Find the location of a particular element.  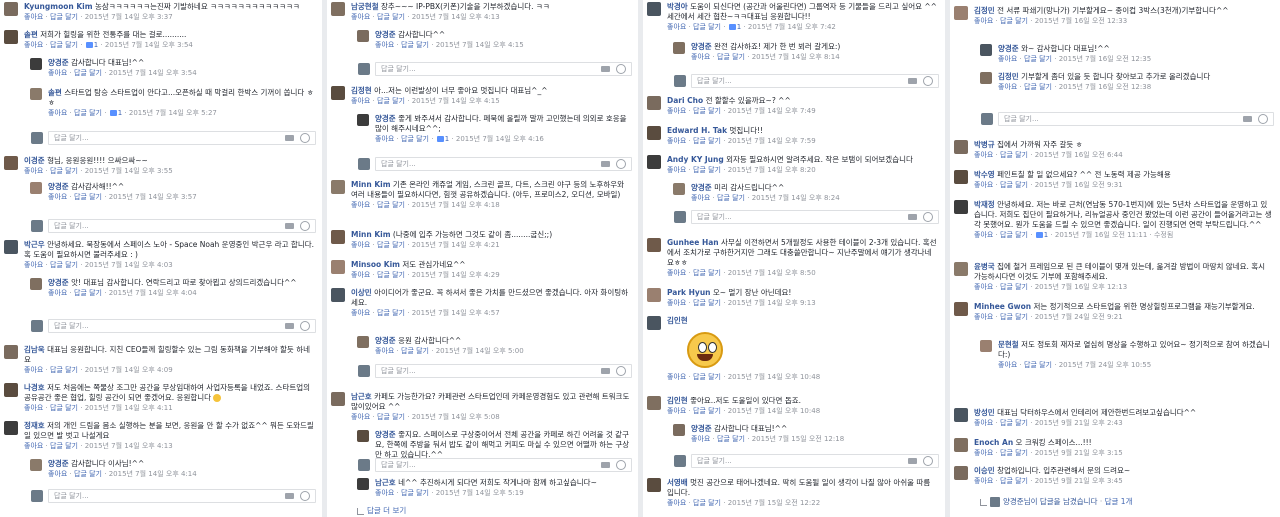

comment-timestamp: 2015년 7월 14일 오후 8:14 is located at coordinates (796, 57).